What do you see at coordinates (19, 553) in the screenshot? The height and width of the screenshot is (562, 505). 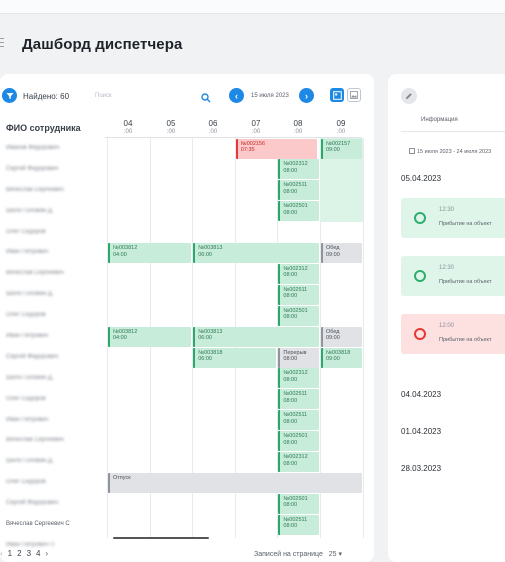 I see `page-number: 2` at bounding box center [19, 553].